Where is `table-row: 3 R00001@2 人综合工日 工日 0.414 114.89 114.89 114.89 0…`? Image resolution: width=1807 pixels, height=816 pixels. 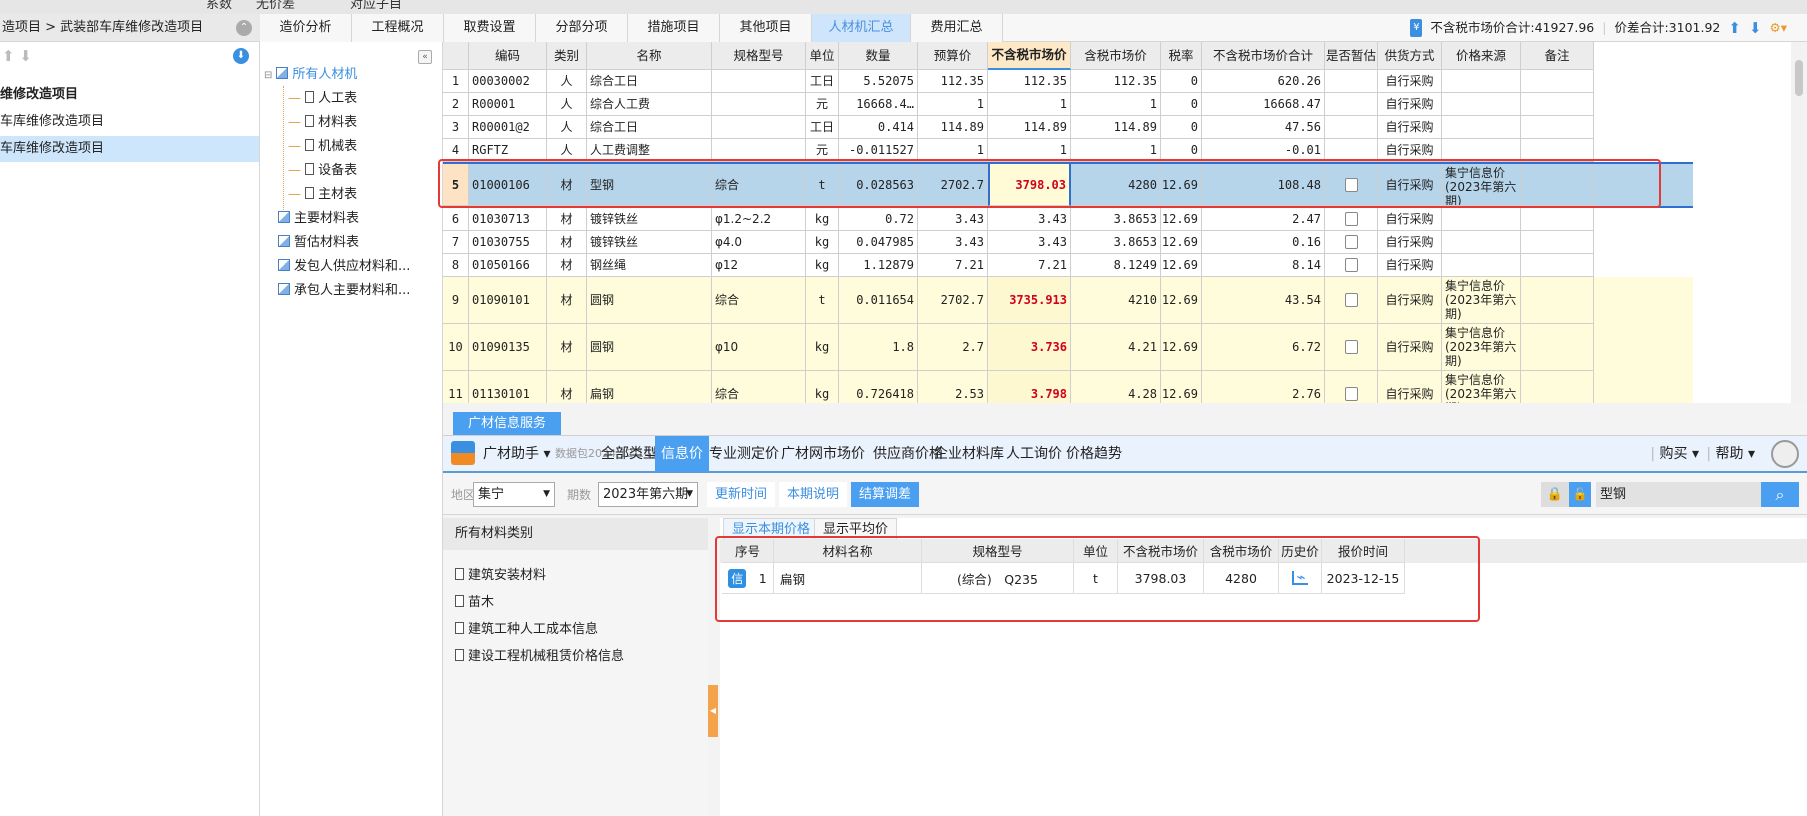
table-row: 3 R00001@2 人综合工日 工日 0.414 114.89 114.89 114.89 0… is located at coordinates (1068, 127).